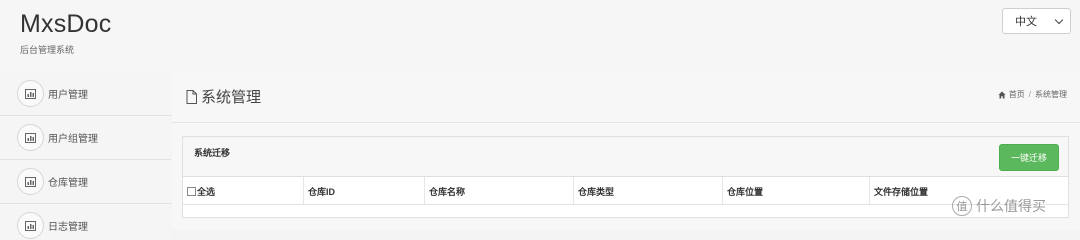  What do you see at coordinates (796, 191) in the screenshot?
I see `column-repo-location: 仓库位置` at bounding box center [796, 191].